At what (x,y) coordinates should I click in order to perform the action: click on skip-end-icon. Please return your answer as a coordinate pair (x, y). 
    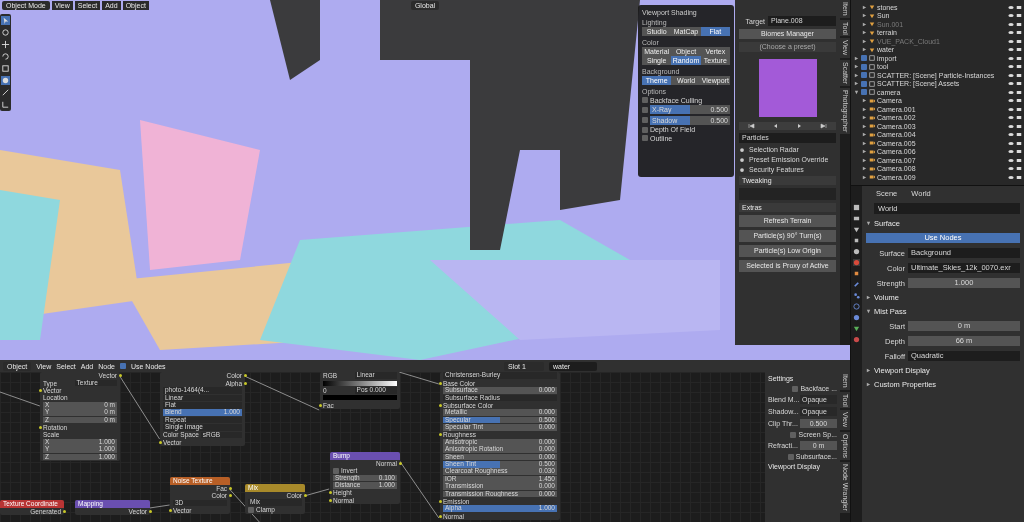
    Looking at the image, I should click on (823, 126).